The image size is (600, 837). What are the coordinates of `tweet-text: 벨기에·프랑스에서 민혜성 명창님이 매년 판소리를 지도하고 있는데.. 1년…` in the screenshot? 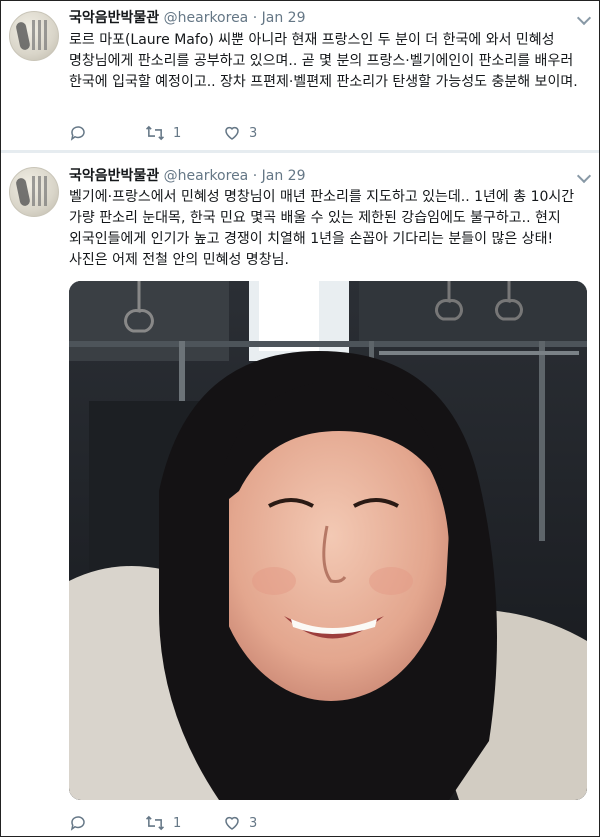 It's located at (322, 228).